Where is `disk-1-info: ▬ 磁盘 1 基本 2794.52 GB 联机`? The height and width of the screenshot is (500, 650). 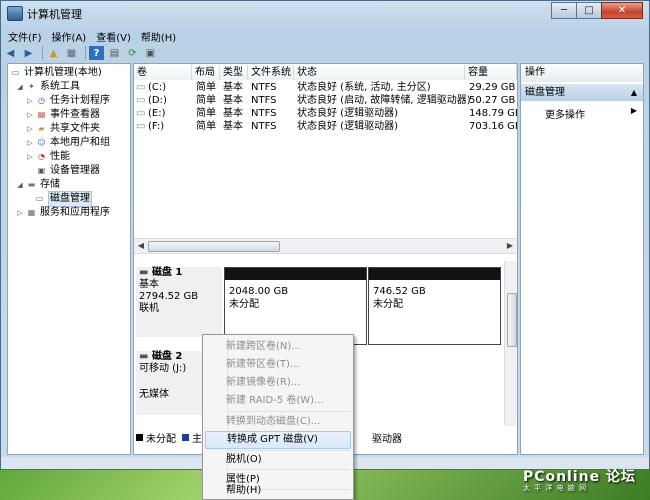
disk-1-info: ▬ 磁盘 1 基本 2794.52 GB 联机 is located at coordinates (179, 302).